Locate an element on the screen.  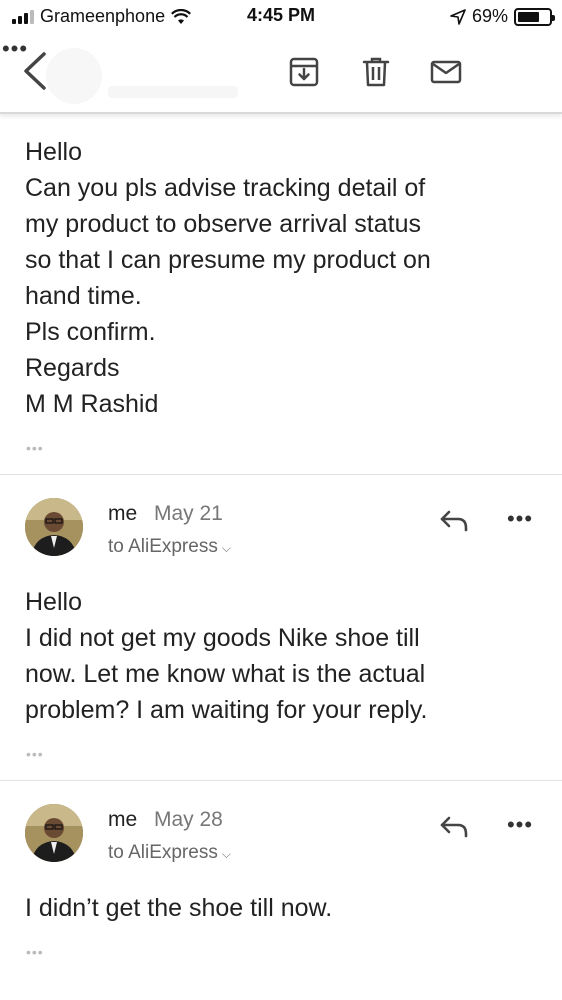
mark-unread-button is located at coordinates (446, 72).